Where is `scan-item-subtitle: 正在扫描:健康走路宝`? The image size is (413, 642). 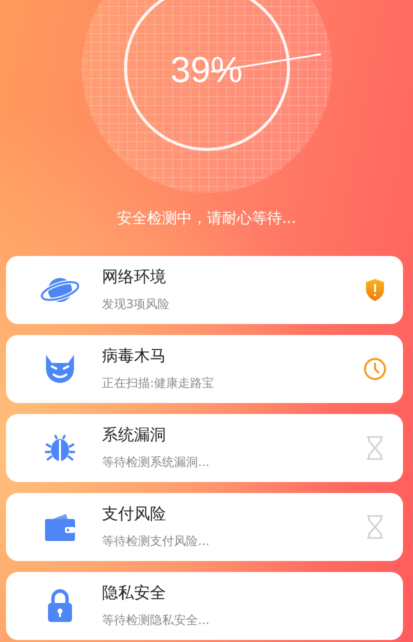 scan-item-subtitle: 正在扫描:健康走路宝 is located at coordinates (159, 383).